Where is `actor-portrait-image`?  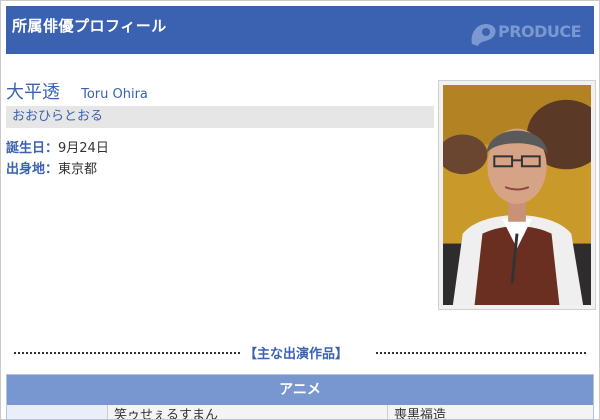 actor-portrait-image is located at coordinates (517, 195).